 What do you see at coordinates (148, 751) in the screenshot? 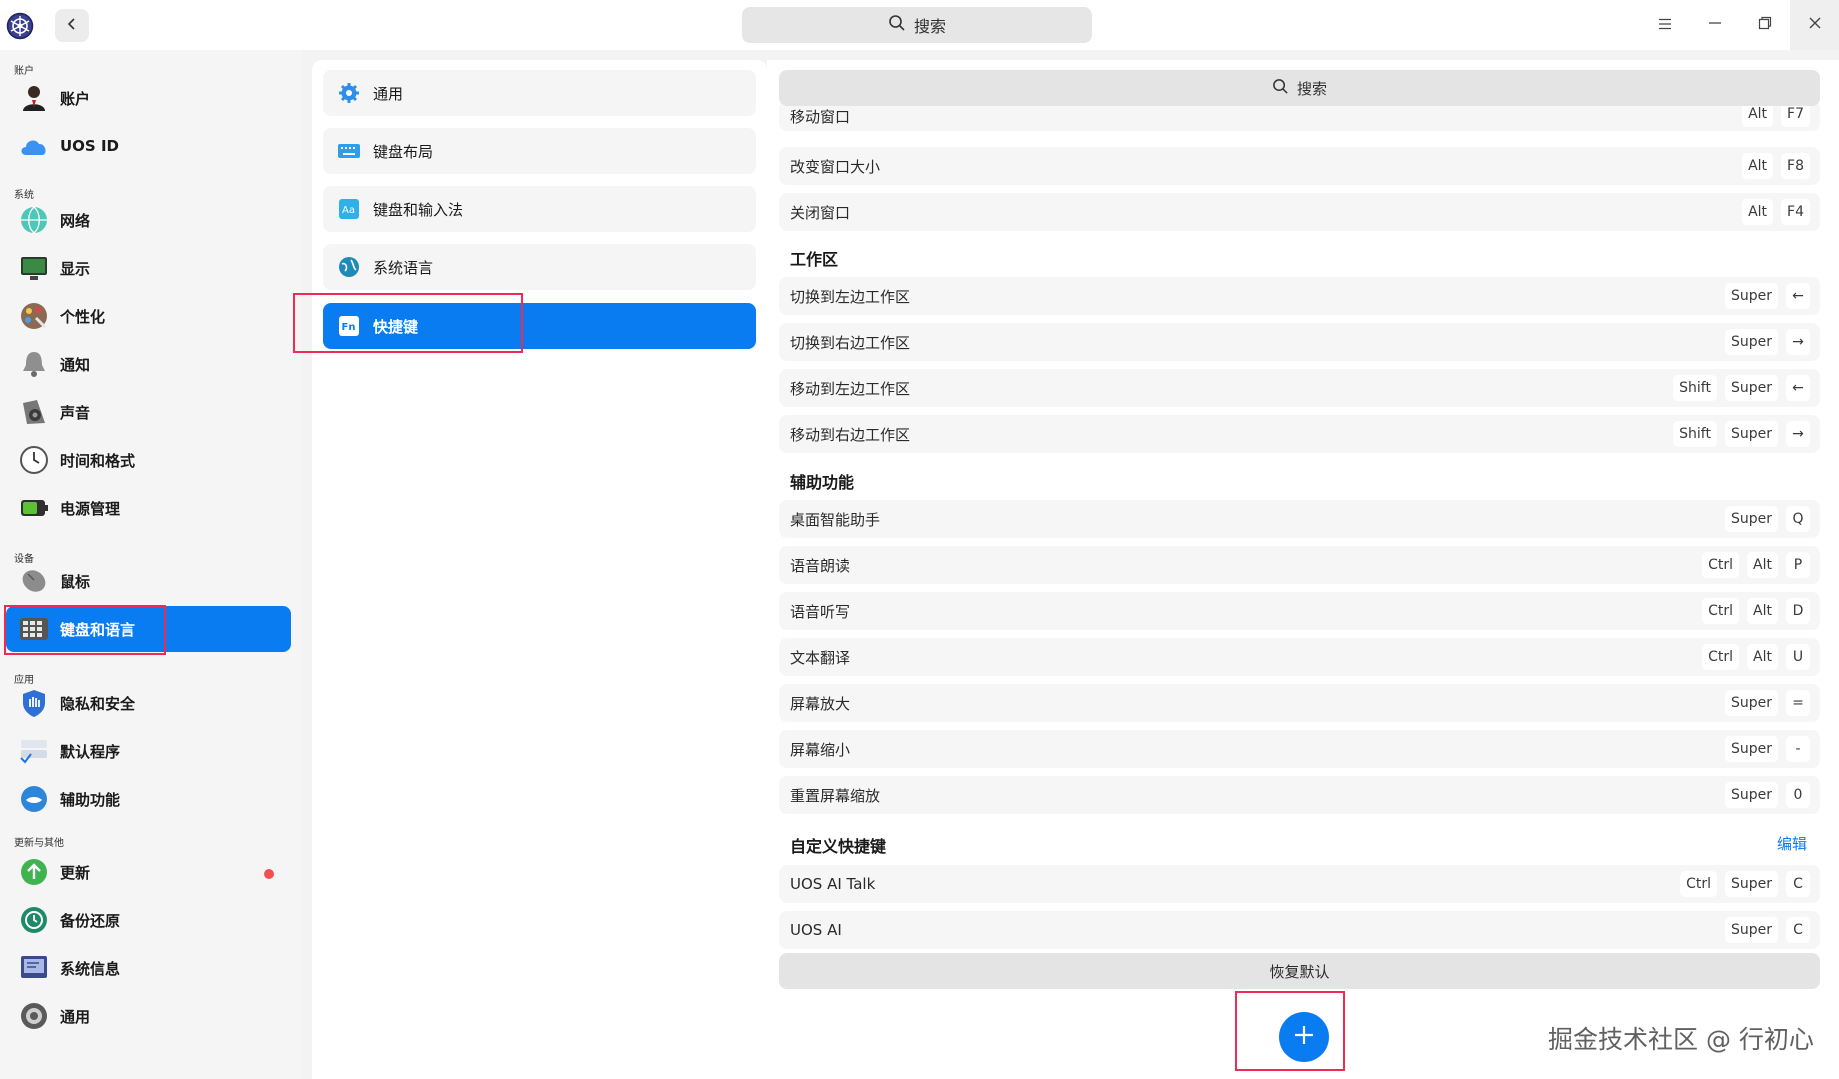
I see `sidebar-item-default-apps: 默认程序` at bounding box center [148, 751].